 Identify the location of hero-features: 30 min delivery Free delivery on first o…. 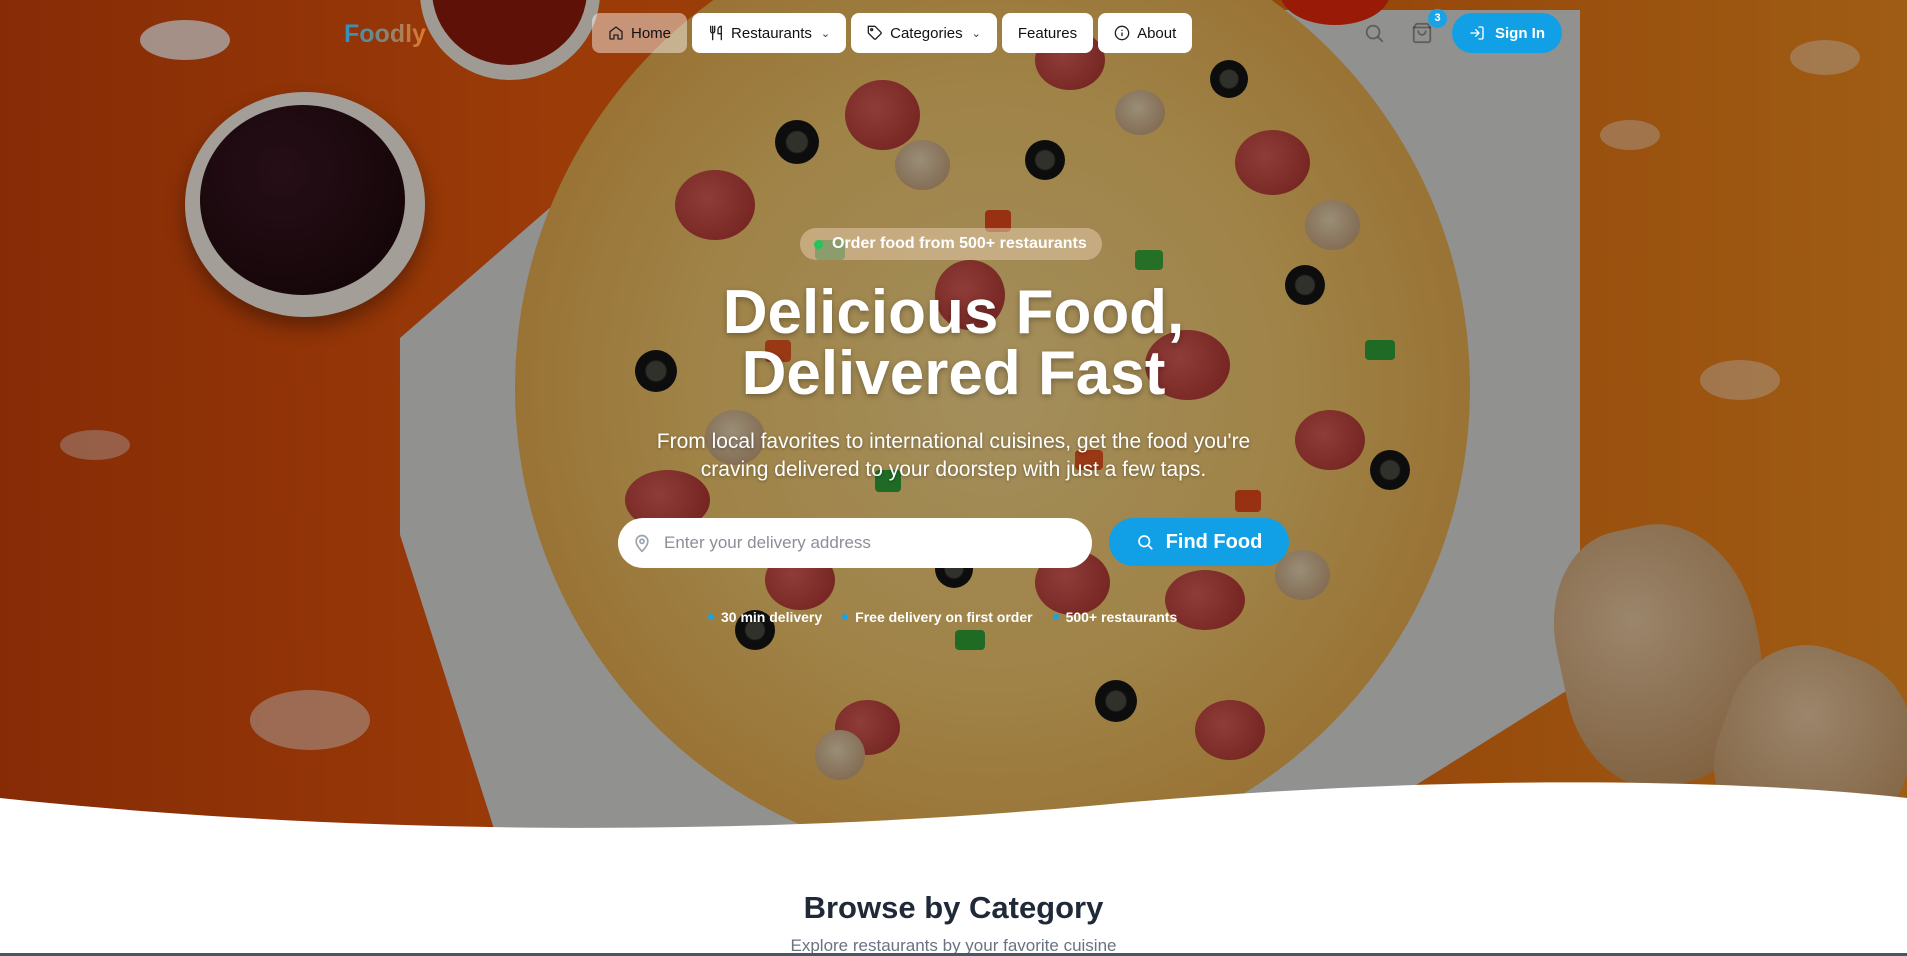
(942, 617).